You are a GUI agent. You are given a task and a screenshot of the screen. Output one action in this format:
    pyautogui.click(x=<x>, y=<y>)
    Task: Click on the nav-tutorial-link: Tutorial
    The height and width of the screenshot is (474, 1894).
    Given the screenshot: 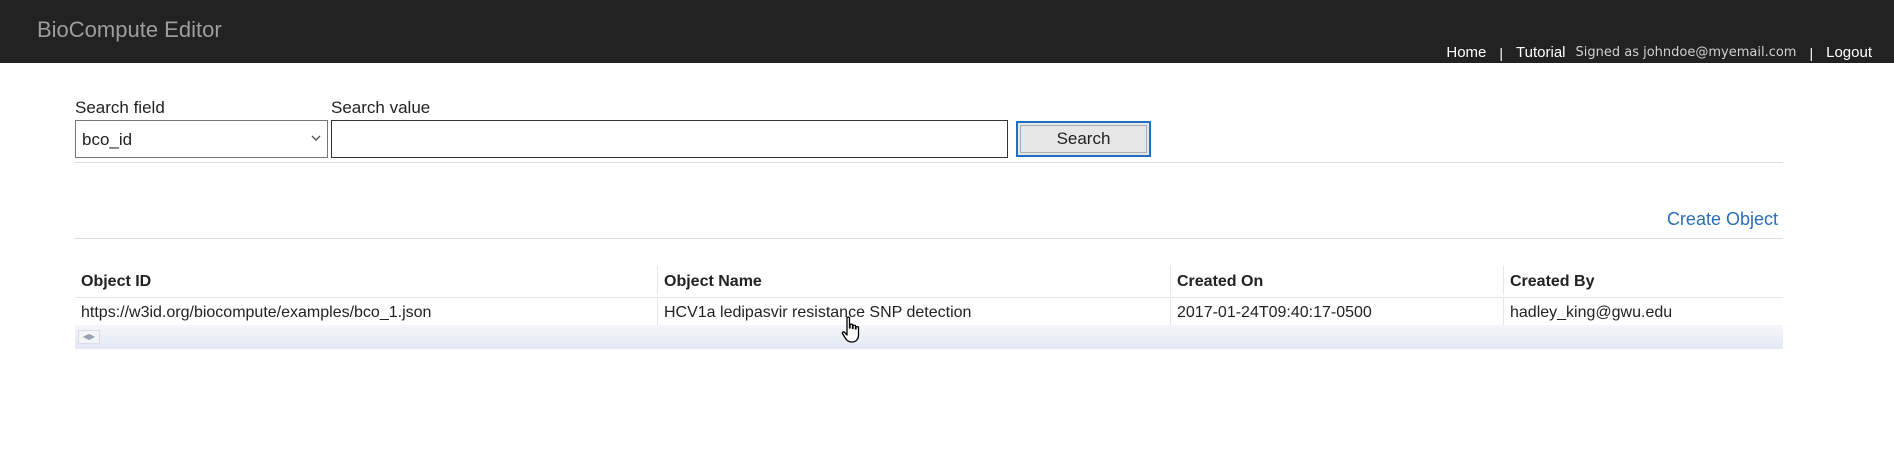 What is the action you would take?
    pyautogui.click(x=1540, y=52)
    